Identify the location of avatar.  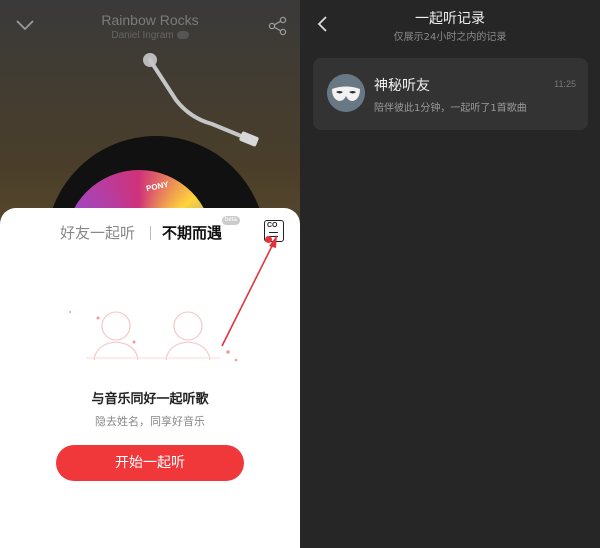
(346, 93).